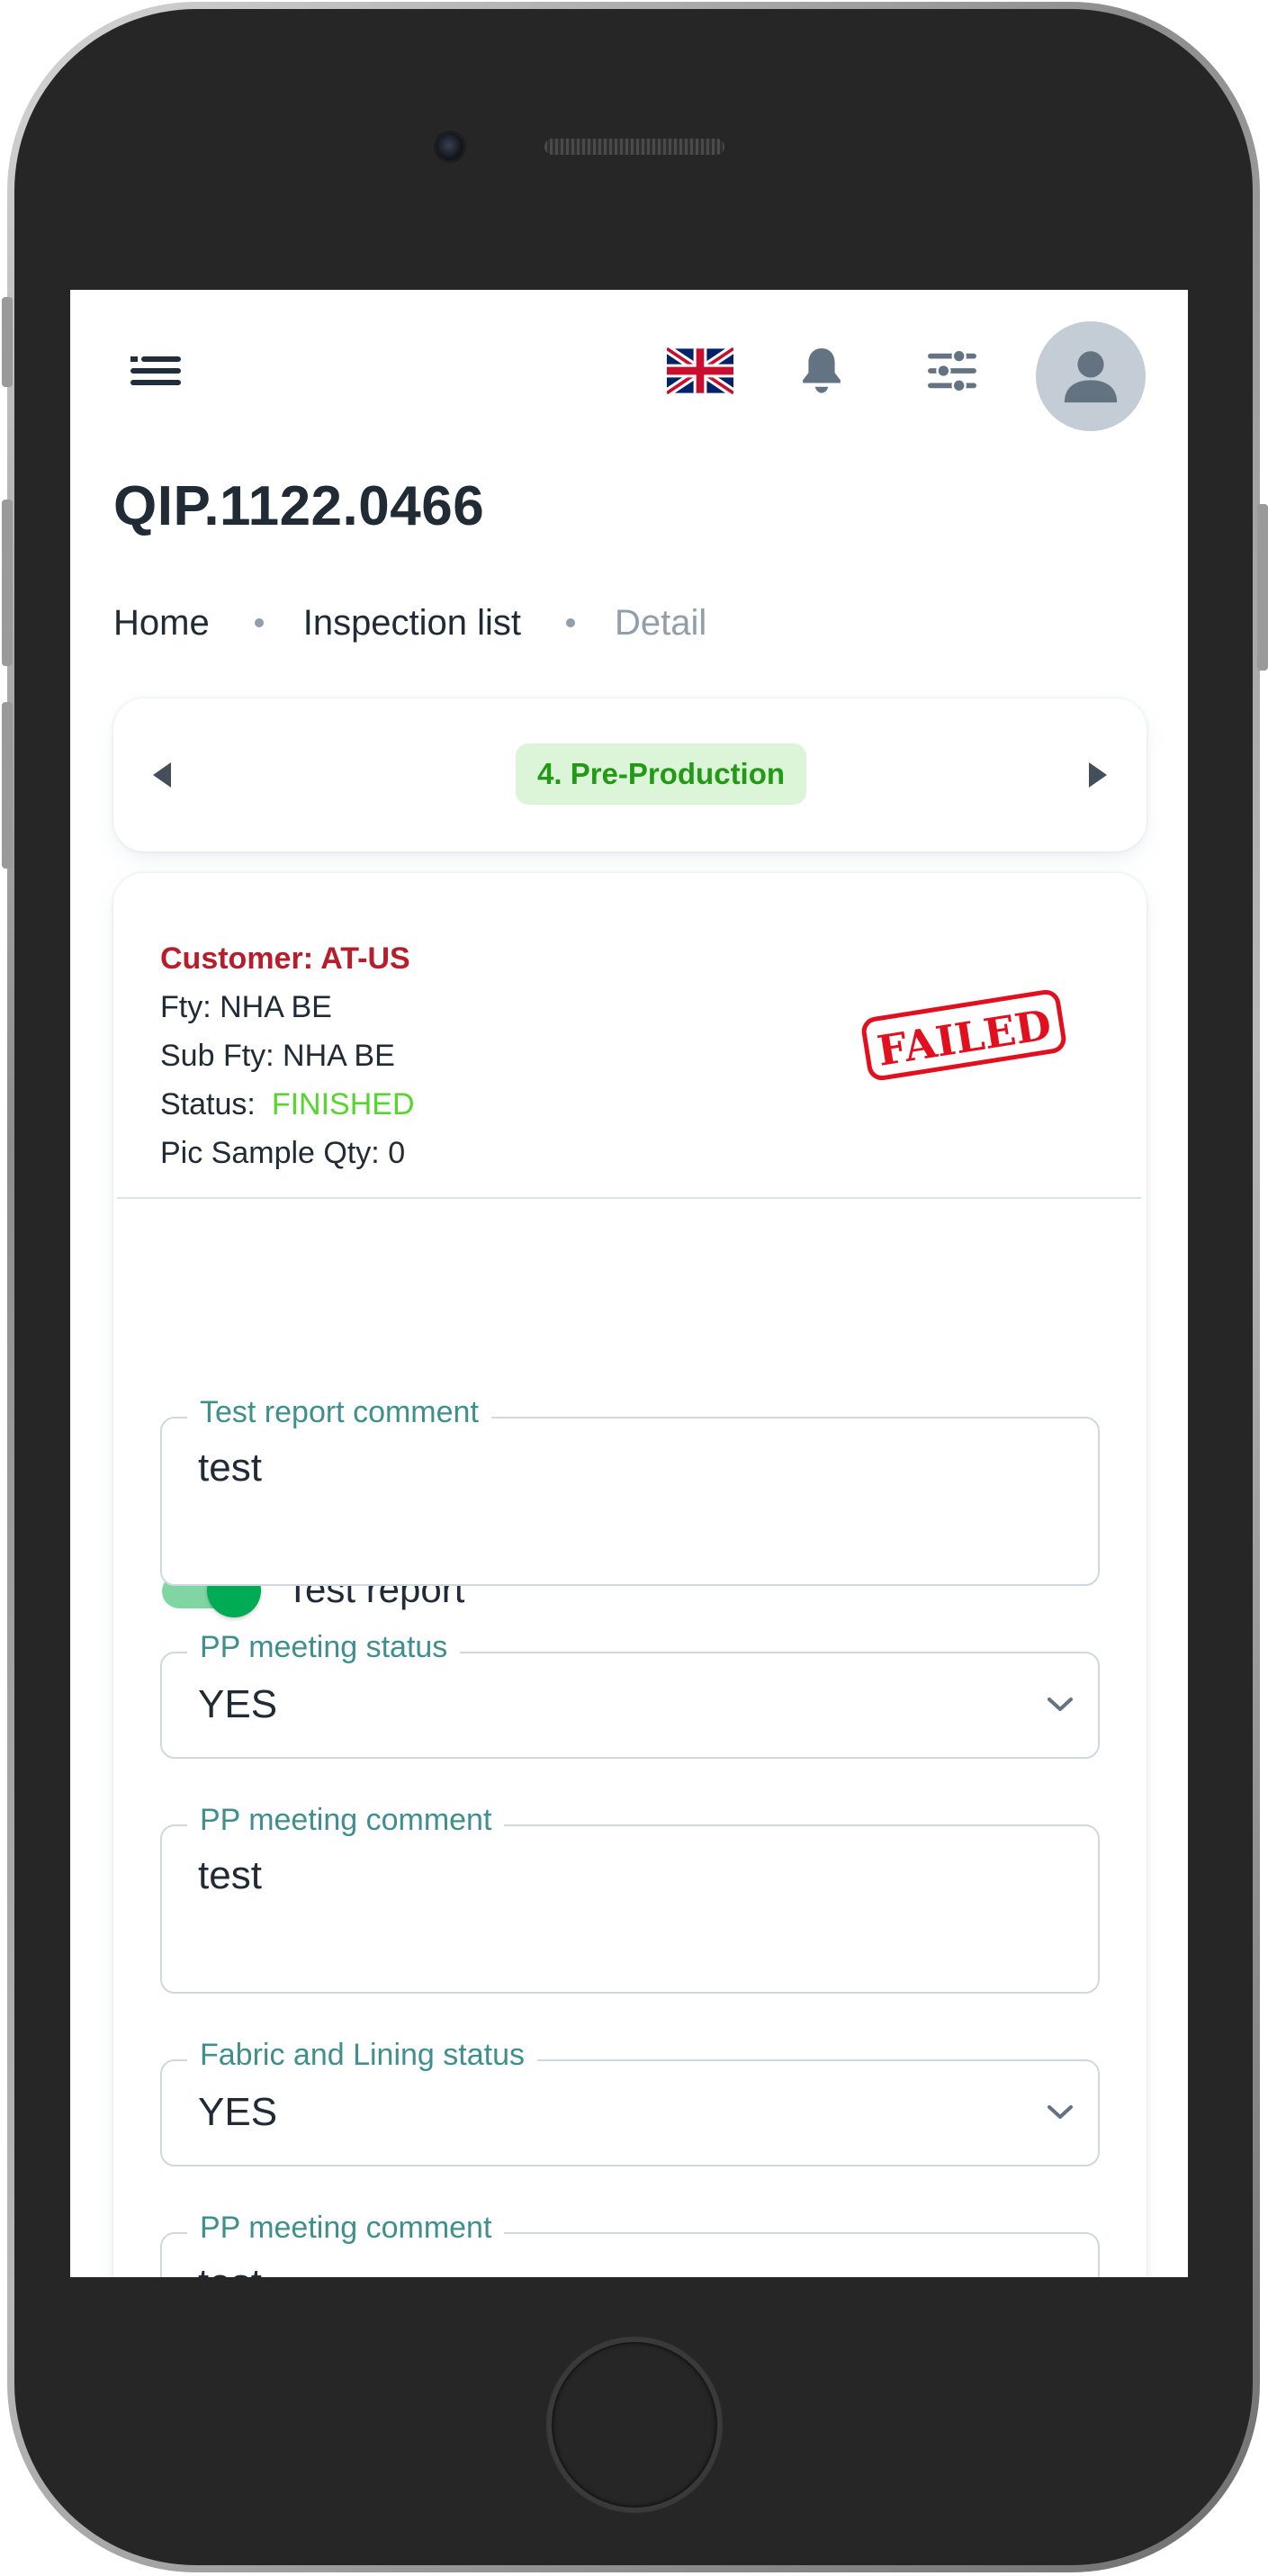 This screenshot has width=1268, height=2576. I want to click on pp-meeting-status-label: PP meeting status, so click(324, 1647).